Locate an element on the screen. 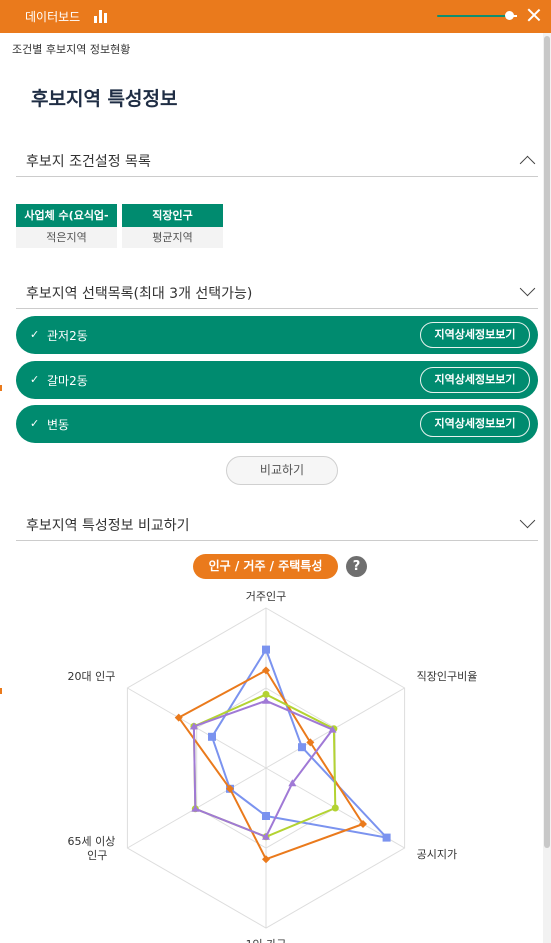  conditions-section-title: 후보지 조건설정 목록 is located at coordinates (88, 162).